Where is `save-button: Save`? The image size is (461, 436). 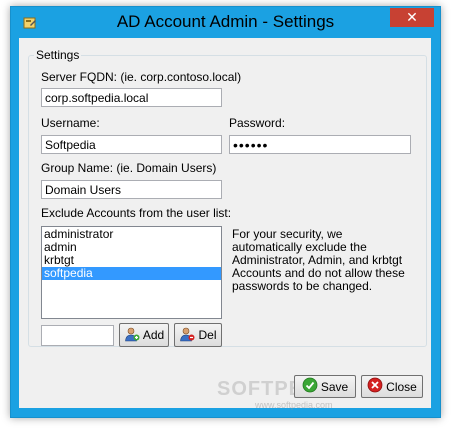
save-button: Save is located at coordinates (325, 386).